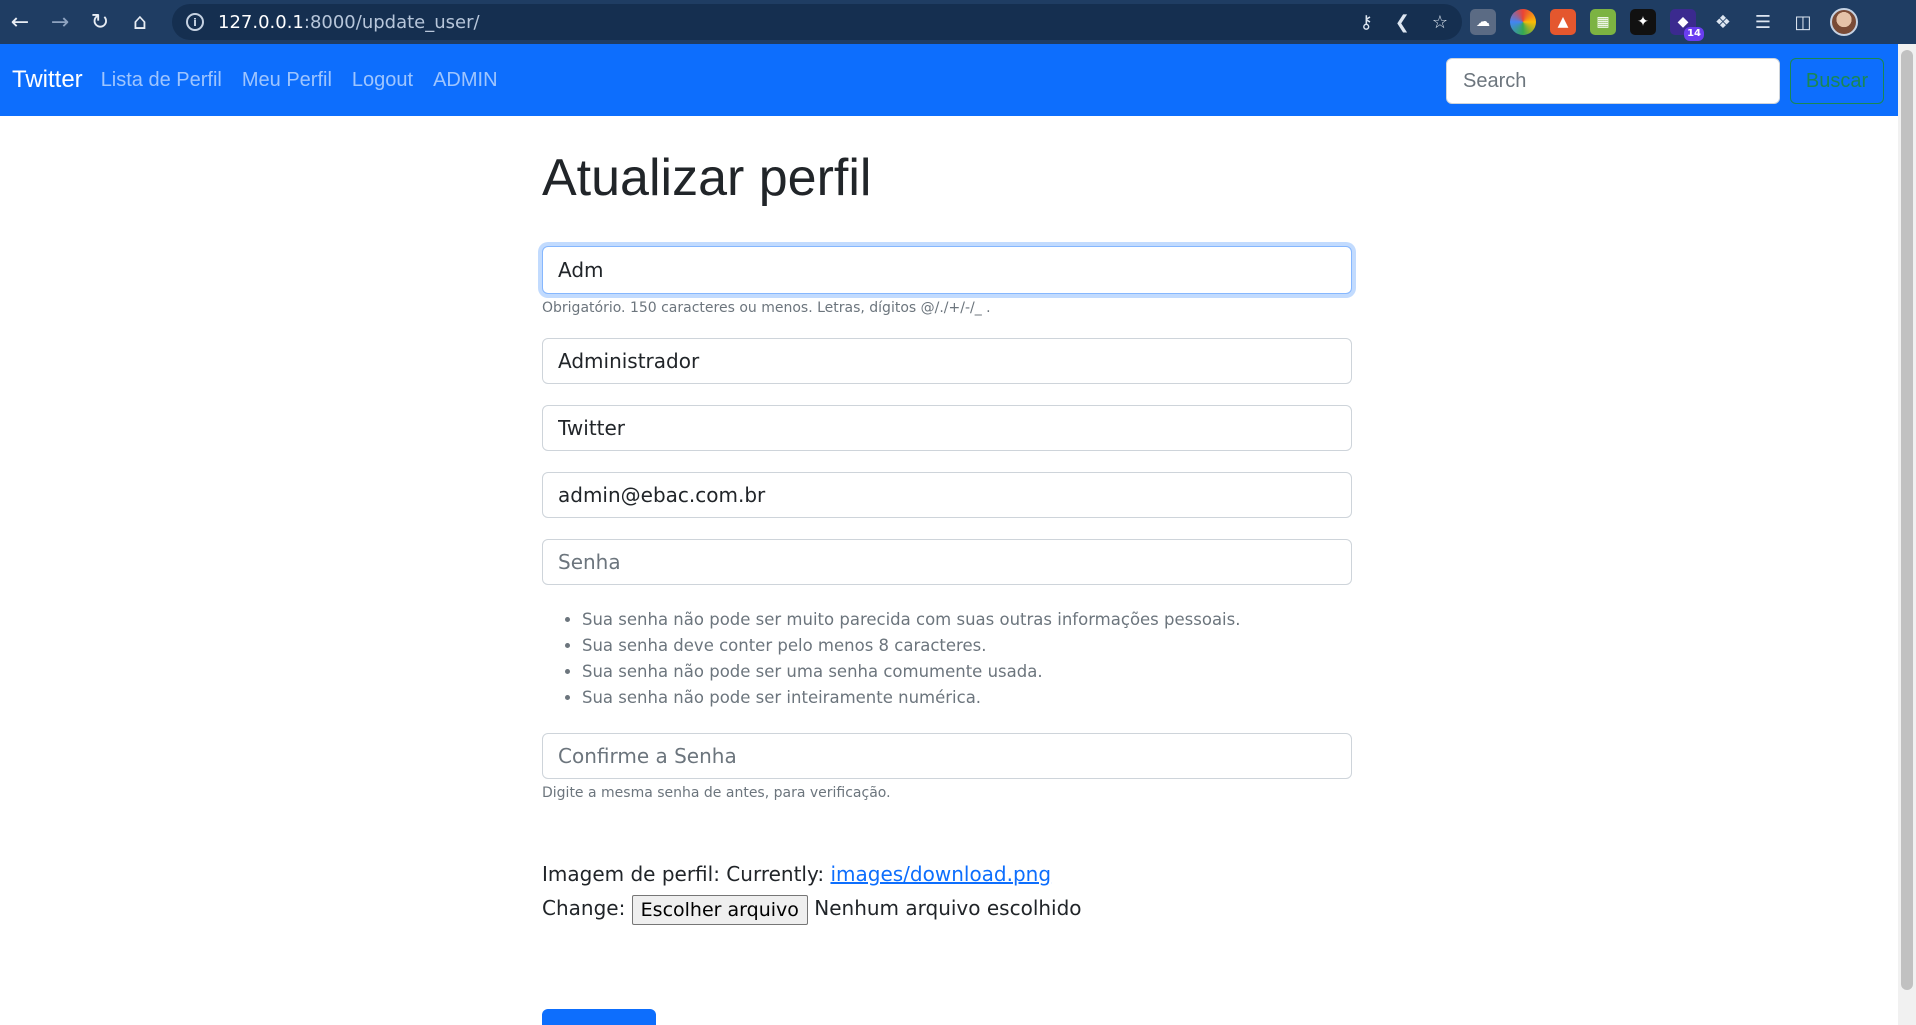 This screenshot has height=1025, width=1916. Describe the element at coordinates (195, 22) in the screenshot. I see `site-info-icon: i` at that location.